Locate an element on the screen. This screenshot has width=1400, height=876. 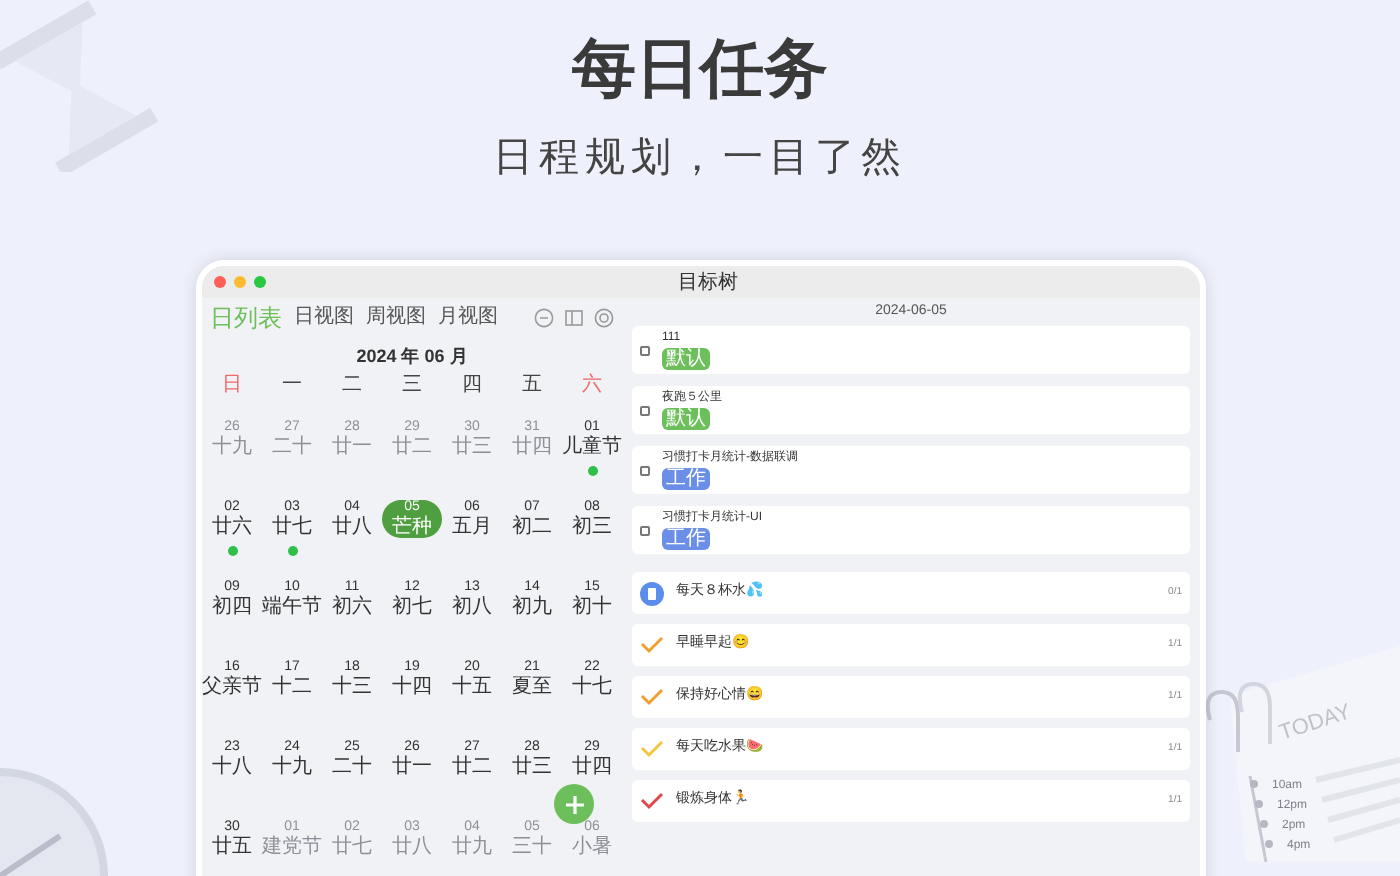
plus-icon is located at coordinates (574, 804).